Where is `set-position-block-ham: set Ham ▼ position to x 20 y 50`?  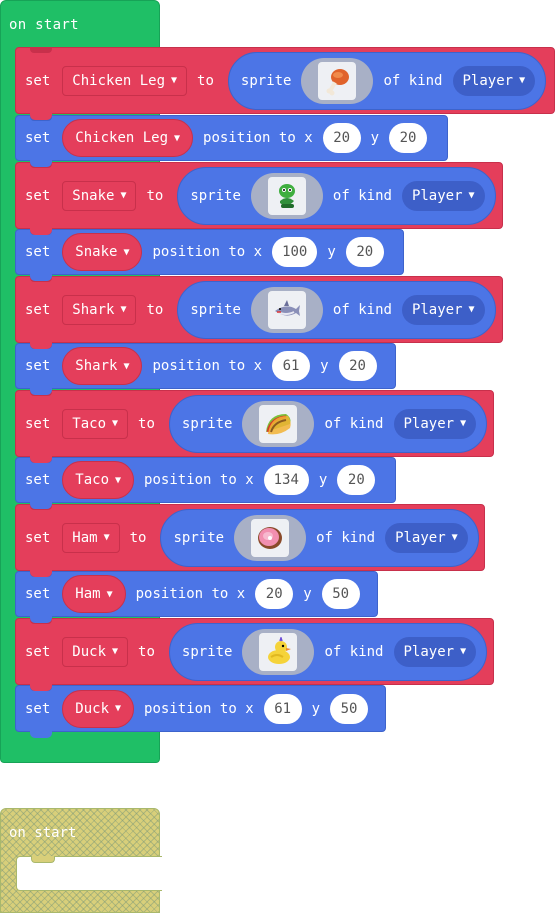
set-position-block-ham: set Ham ▼ position to x 20 y 50 is located at coordinates (196, 597).